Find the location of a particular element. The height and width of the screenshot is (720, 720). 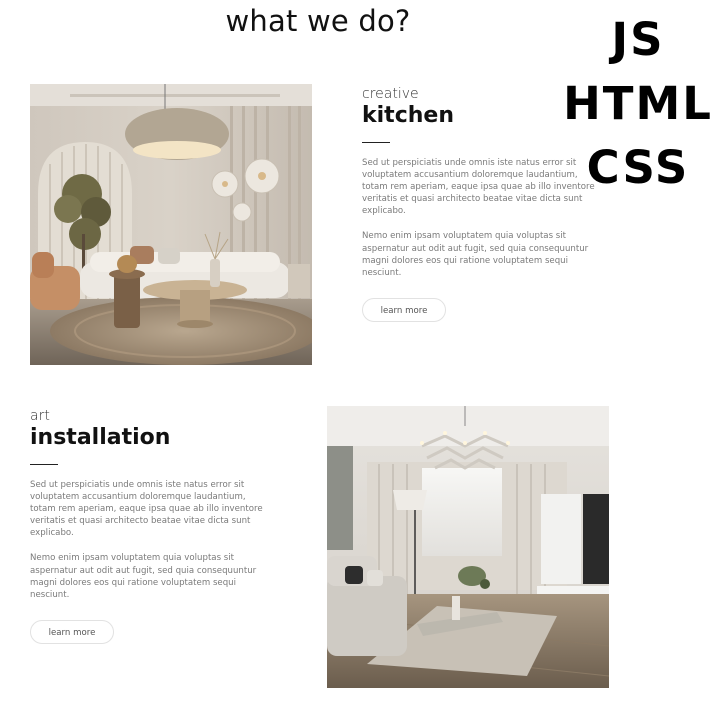

page-title: what we do? is located at coordinates (318, 21).